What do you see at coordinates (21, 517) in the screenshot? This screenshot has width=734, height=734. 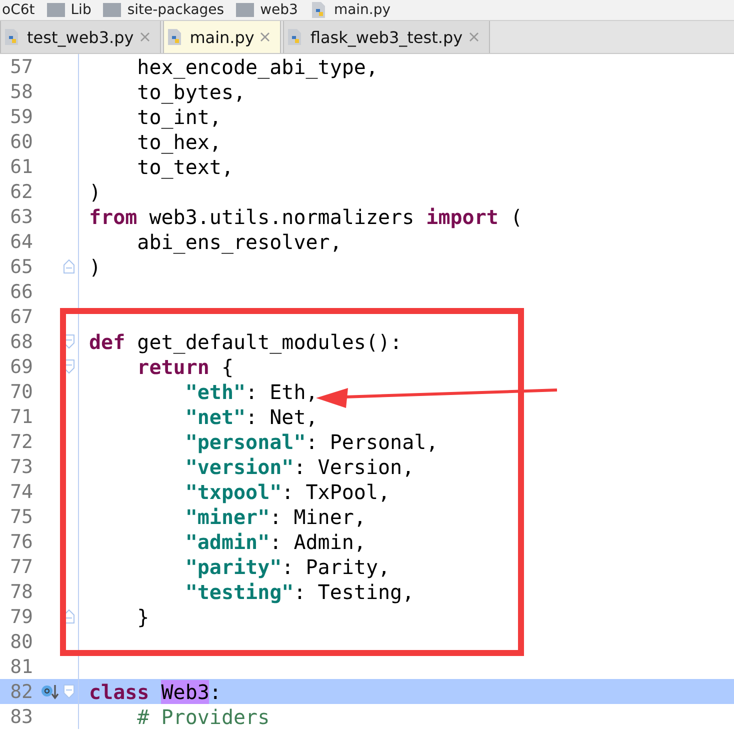 I see `line-number: 75` at bounding box center [21, 517].